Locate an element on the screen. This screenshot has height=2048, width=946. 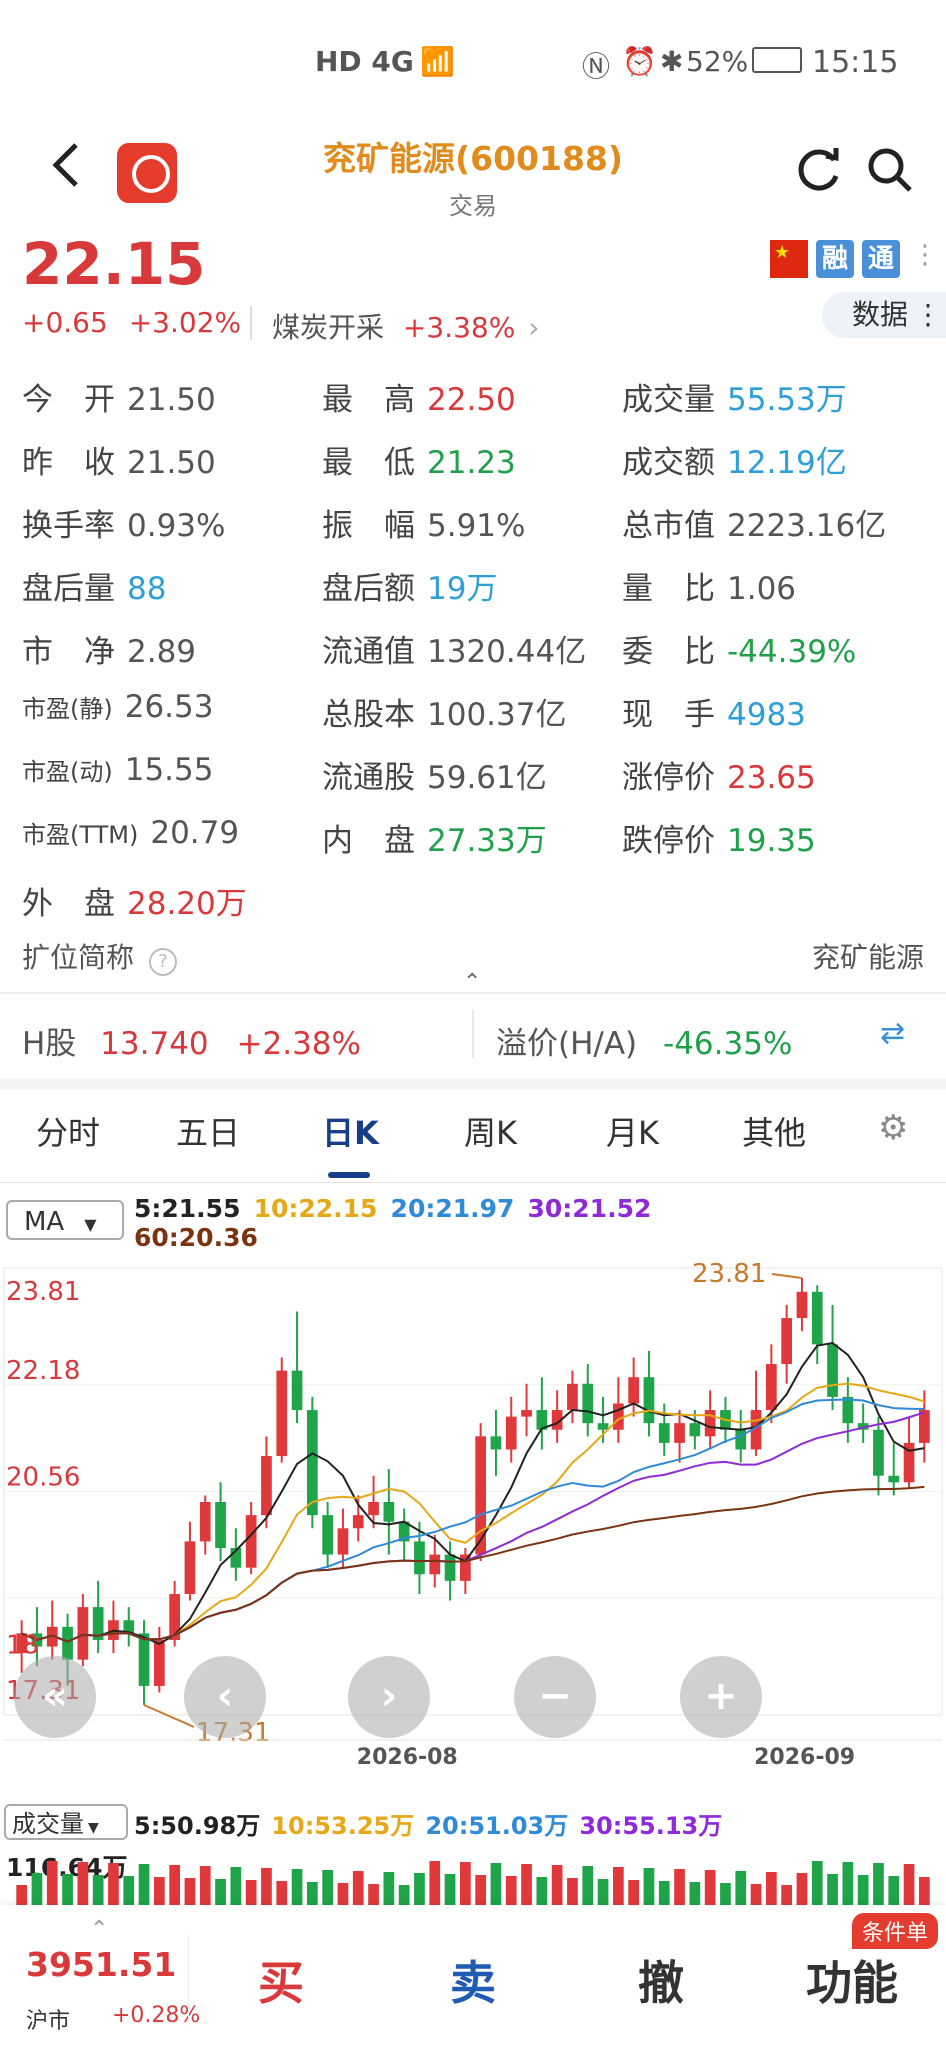
quote-field-value: 2223.16亿 is located at coordinates (807, 526).